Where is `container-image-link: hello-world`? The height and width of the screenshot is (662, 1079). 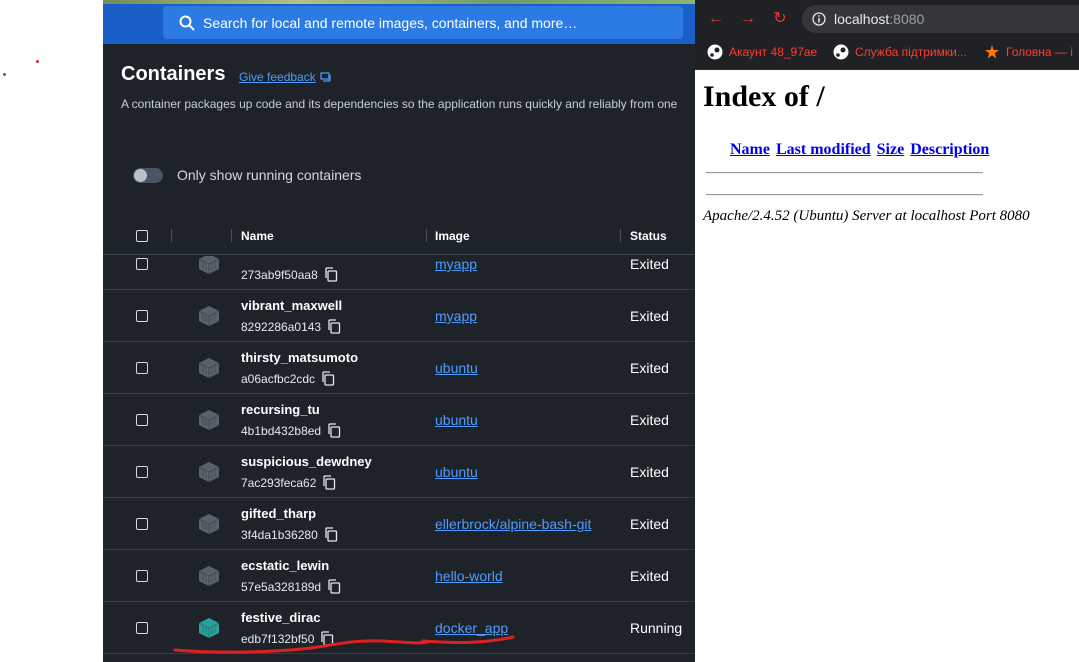 container-image-link: hello-world is located at coordinates (469, 576).